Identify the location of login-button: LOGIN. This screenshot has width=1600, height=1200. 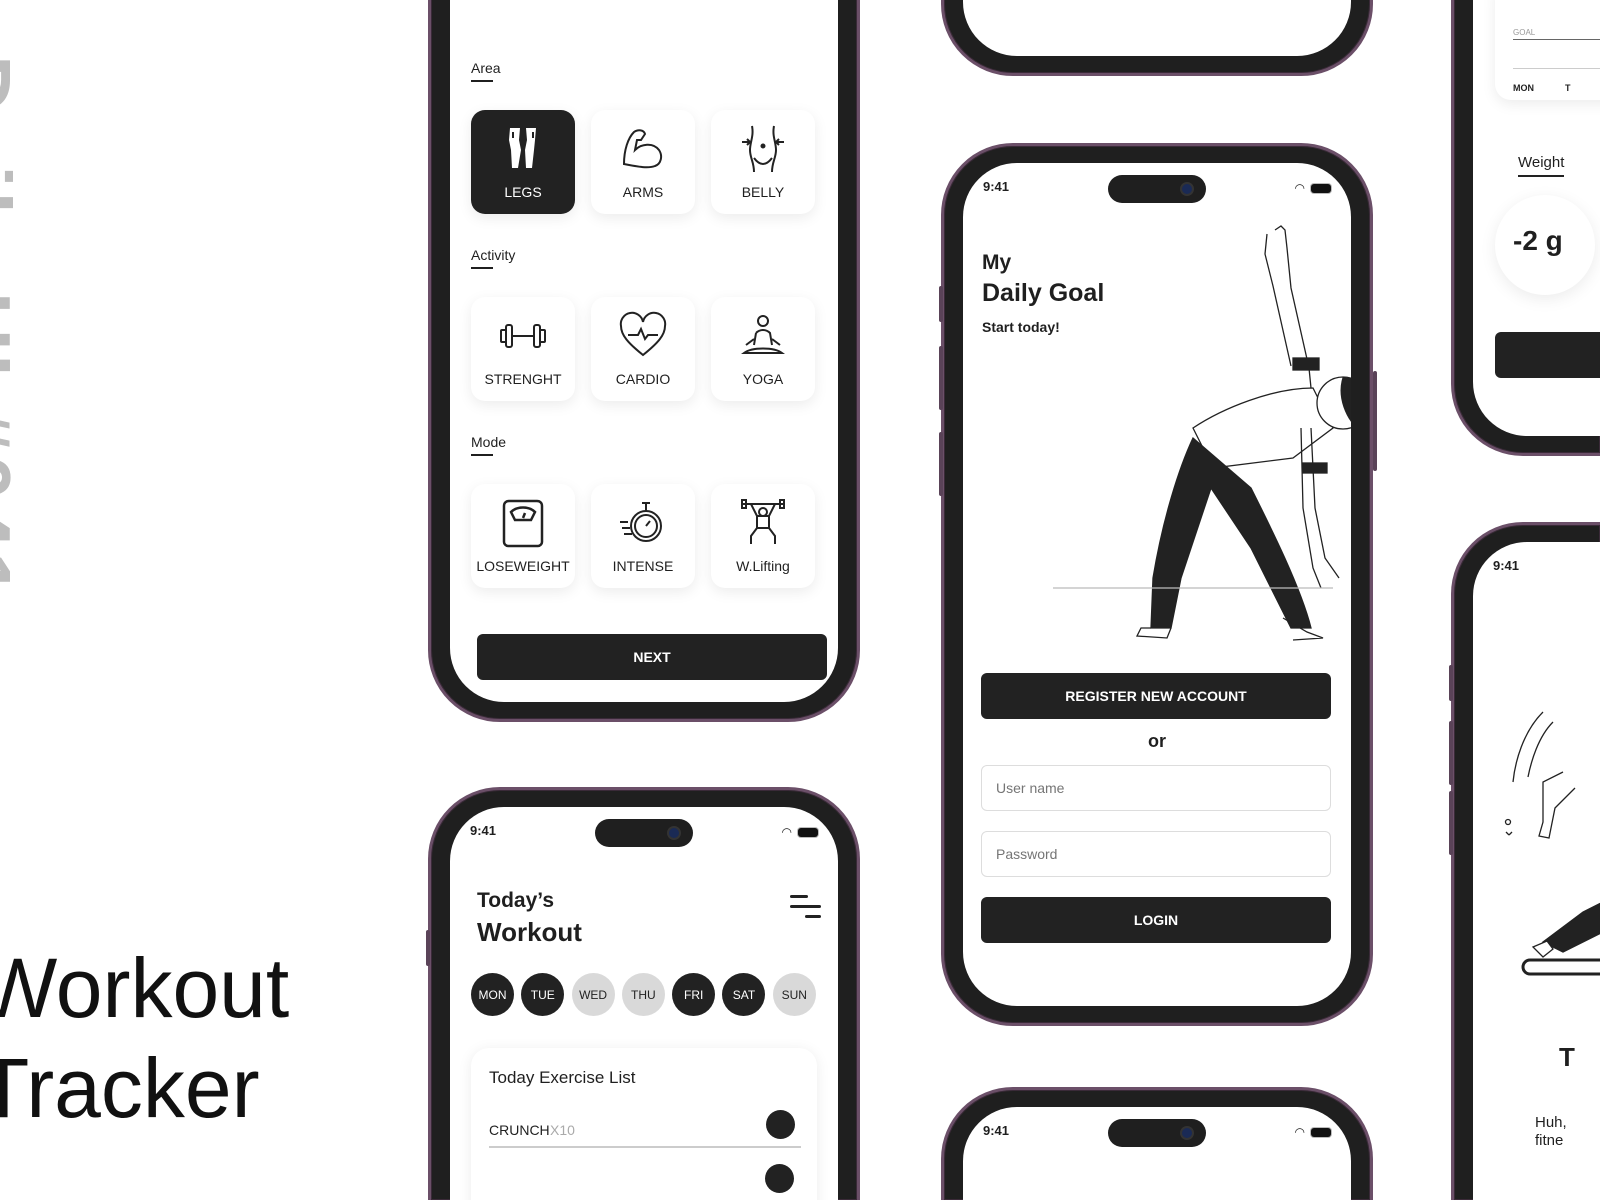
(1156, 920).